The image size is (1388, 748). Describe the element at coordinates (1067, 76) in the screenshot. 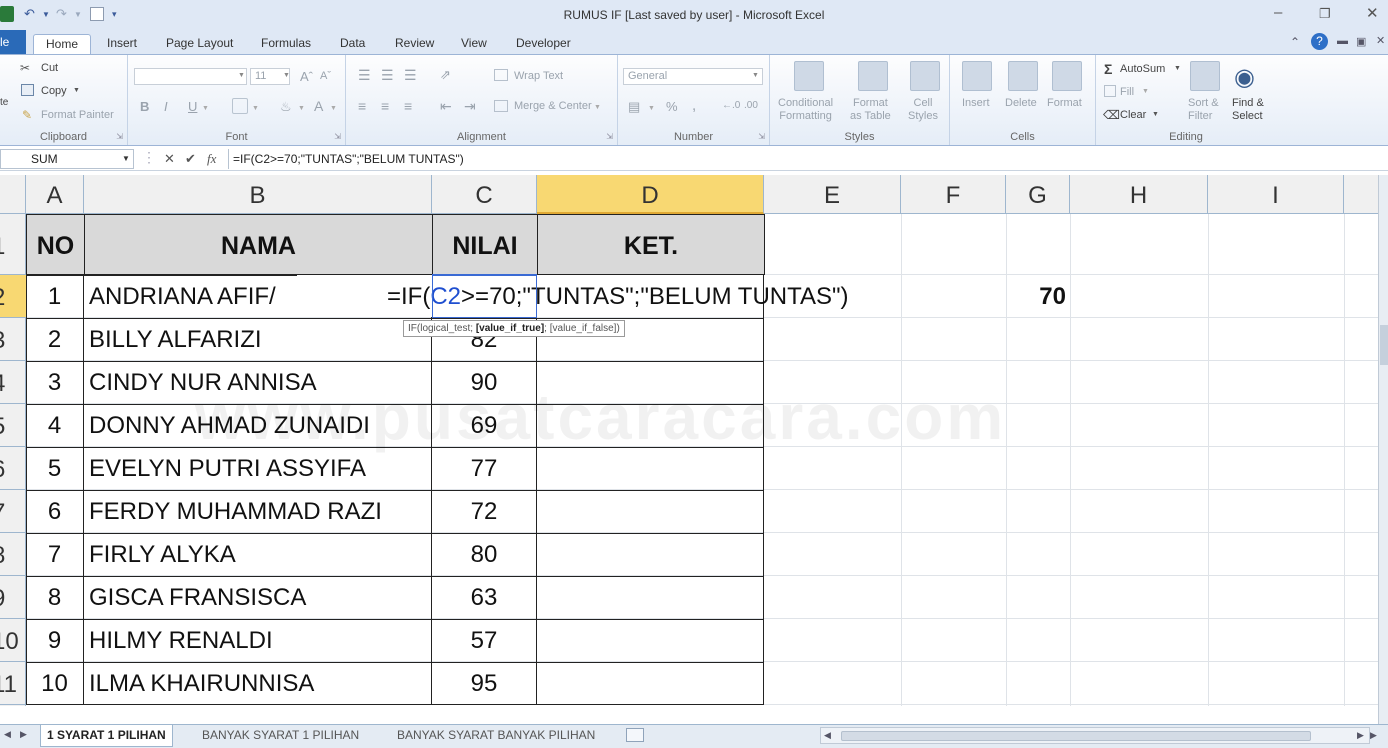

I see `format-cells-icon` at that location.